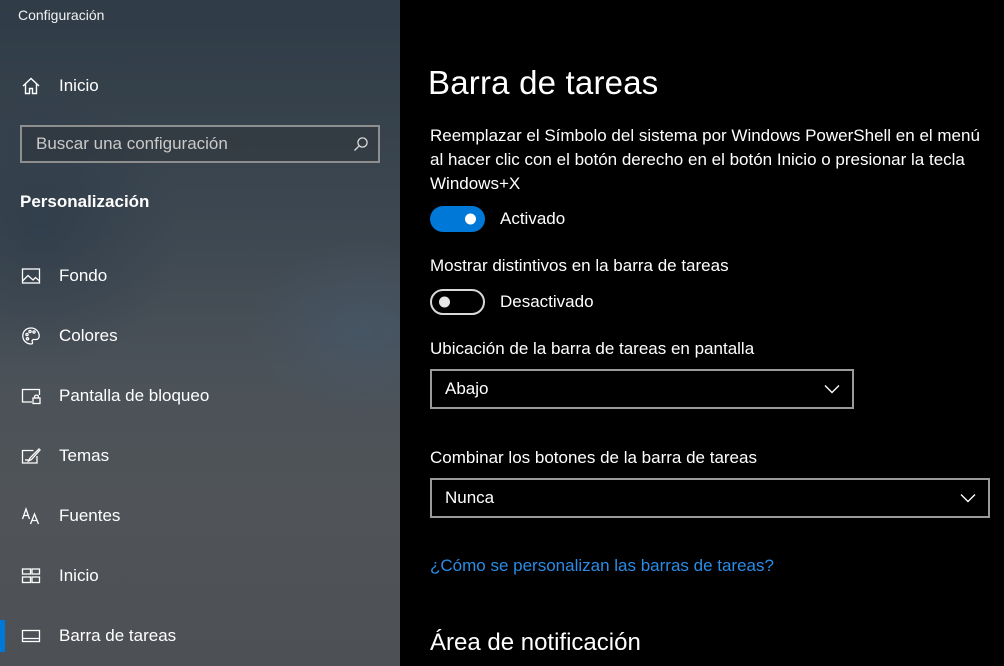 The image size is (1004, 666). Describe the element at coordinates (200, 576) in the screenshot. I see `sidebar-item-inicio: Inicio` at that location.